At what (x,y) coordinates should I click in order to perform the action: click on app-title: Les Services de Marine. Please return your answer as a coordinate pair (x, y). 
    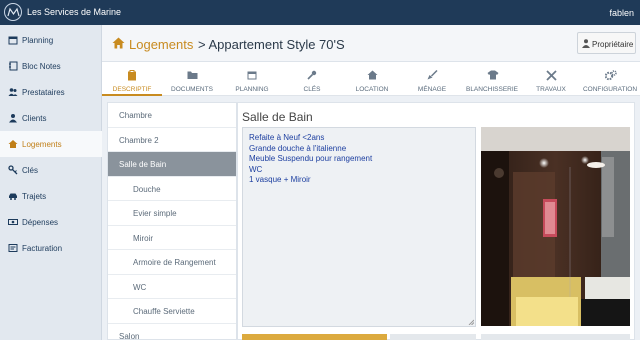
    Looking at the image, I should click on (74, 12).